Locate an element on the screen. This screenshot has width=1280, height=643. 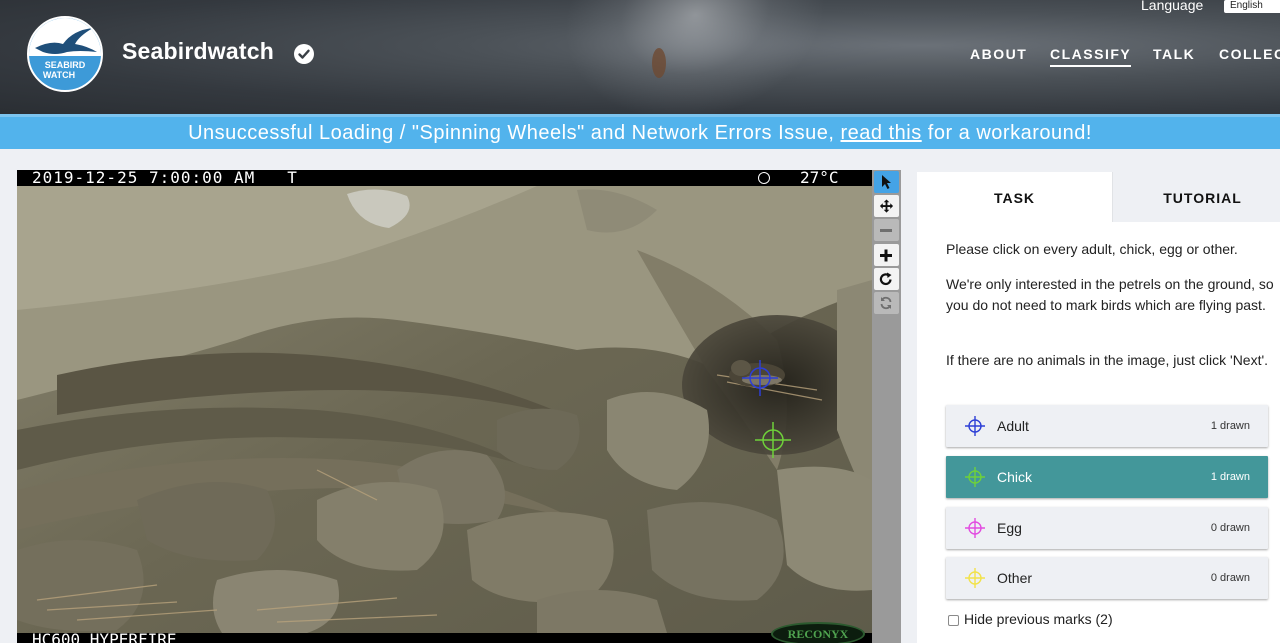
annotate-tool-button is located at coordinates (886, 182).